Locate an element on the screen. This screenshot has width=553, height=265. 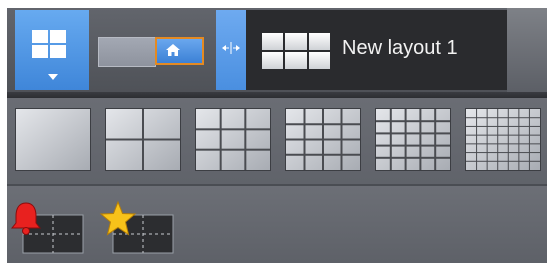
view-toggle is located at coordinates (152, 52).